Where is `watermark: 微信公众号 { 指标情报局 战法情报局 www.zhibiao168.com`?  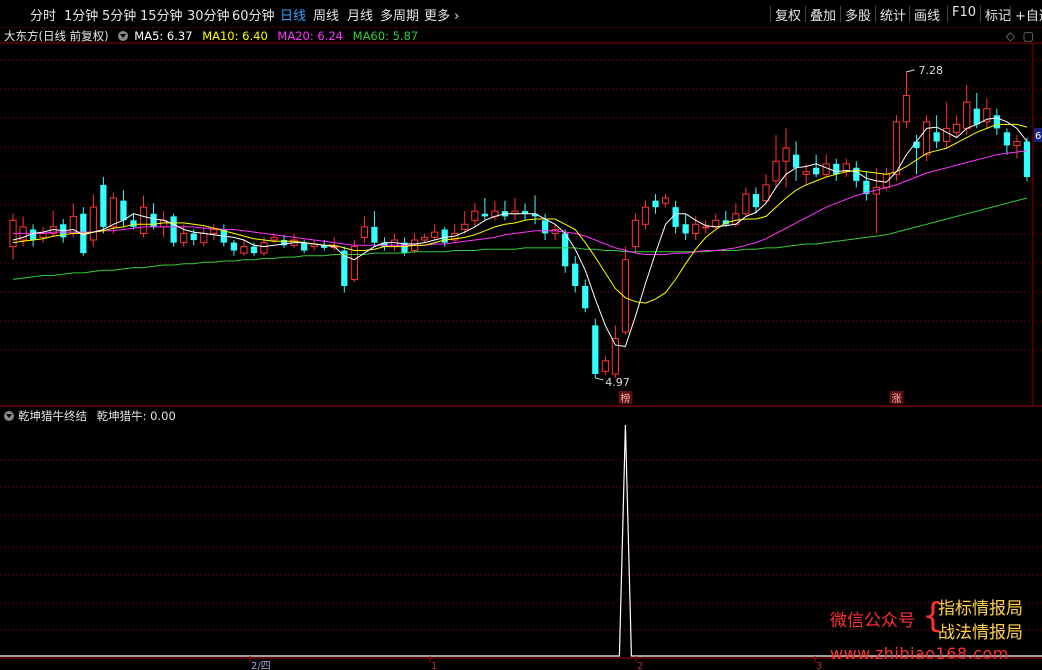 watermark: 微信公众号 { 指标情报局 战法情报局 www.zhibiao168.com is located at coordinates (935, 632).